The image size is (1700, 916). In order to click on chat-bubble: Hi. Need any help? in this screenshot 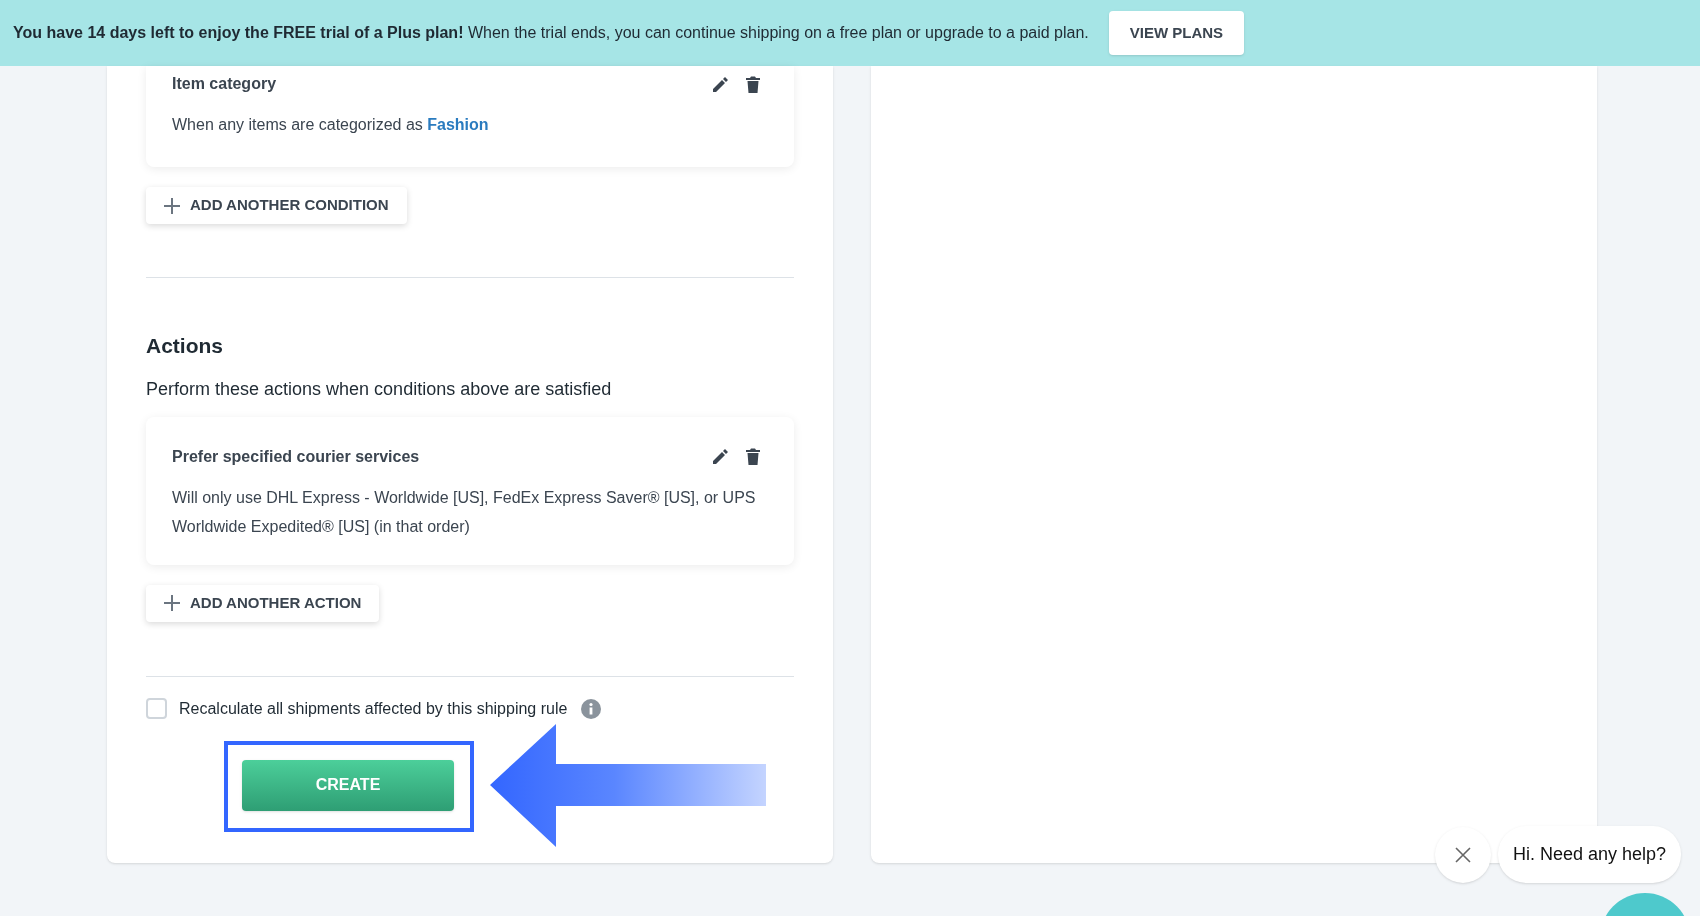, I will do `click(1590, 854)`.